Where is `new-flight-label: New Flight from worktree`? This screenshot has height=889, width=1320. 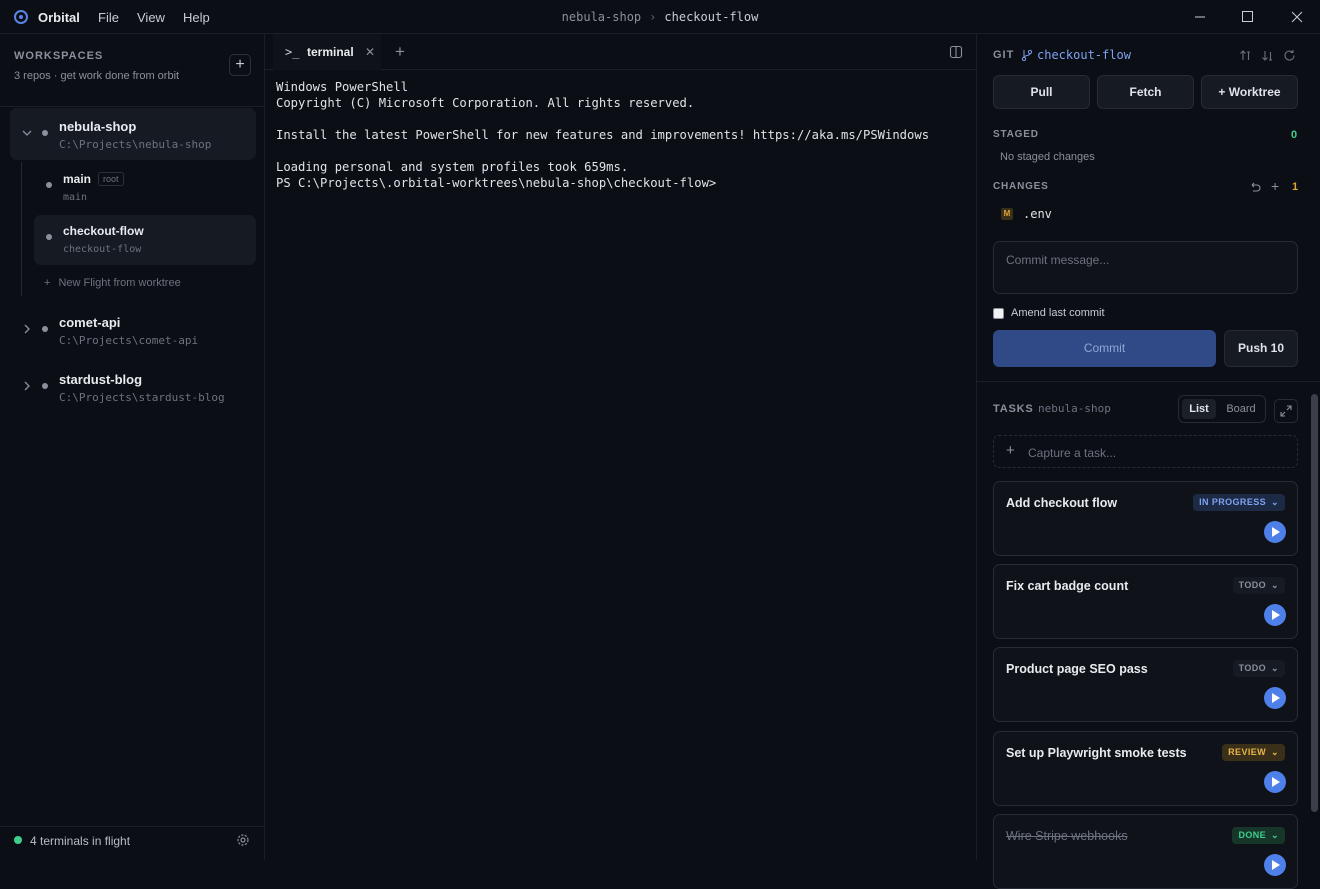
new-flight-label: New Flight from worktree is located at coordinates (119, 283).